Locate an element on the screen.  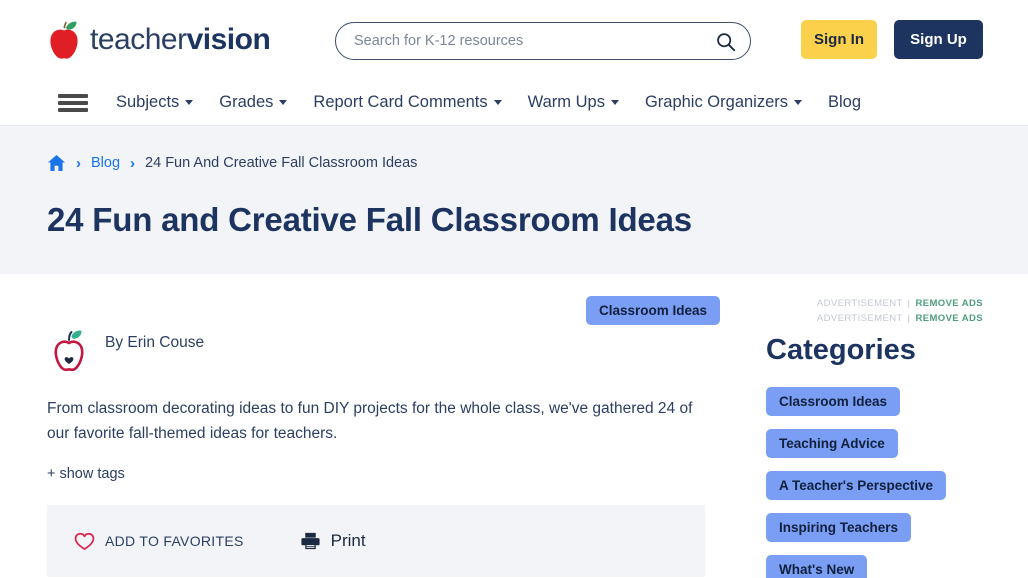
search-box is located at coordinates (543, 41).